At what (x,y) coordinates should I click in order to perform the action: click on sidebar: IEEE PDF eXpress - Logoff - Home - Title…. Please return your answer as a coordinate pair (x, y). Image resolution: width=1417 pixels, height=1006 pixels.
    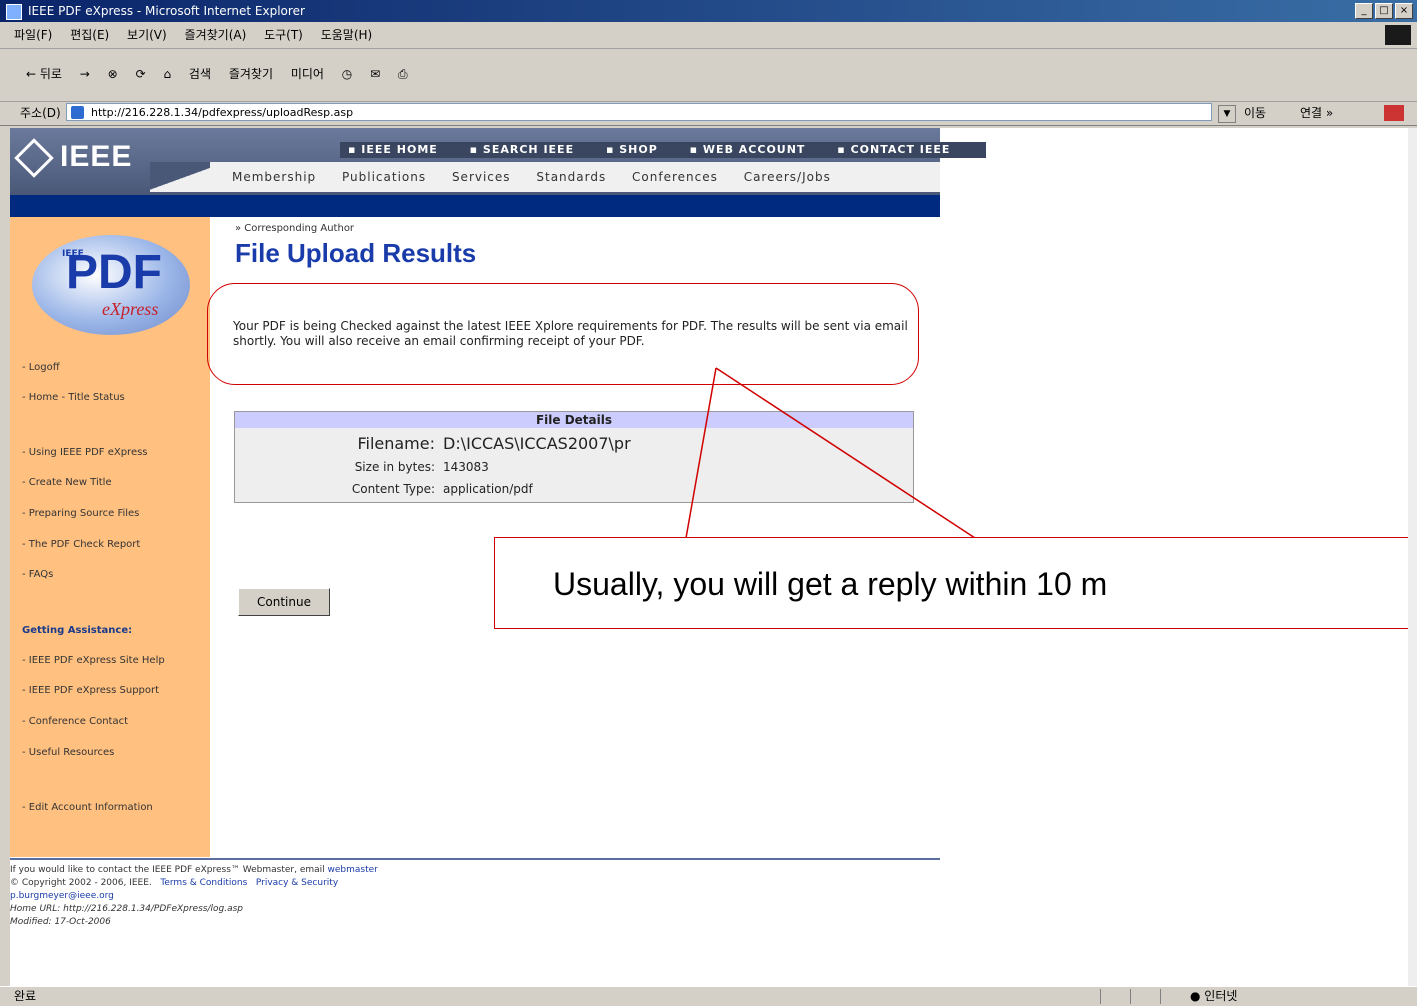
    Looking at the image, I should click on (110, 537).